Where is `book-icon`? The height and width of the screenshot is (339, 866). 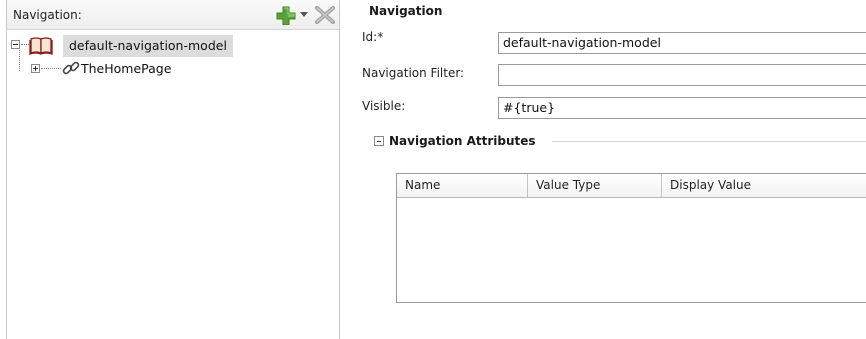 book-icon is located at coordinates (41, 45).